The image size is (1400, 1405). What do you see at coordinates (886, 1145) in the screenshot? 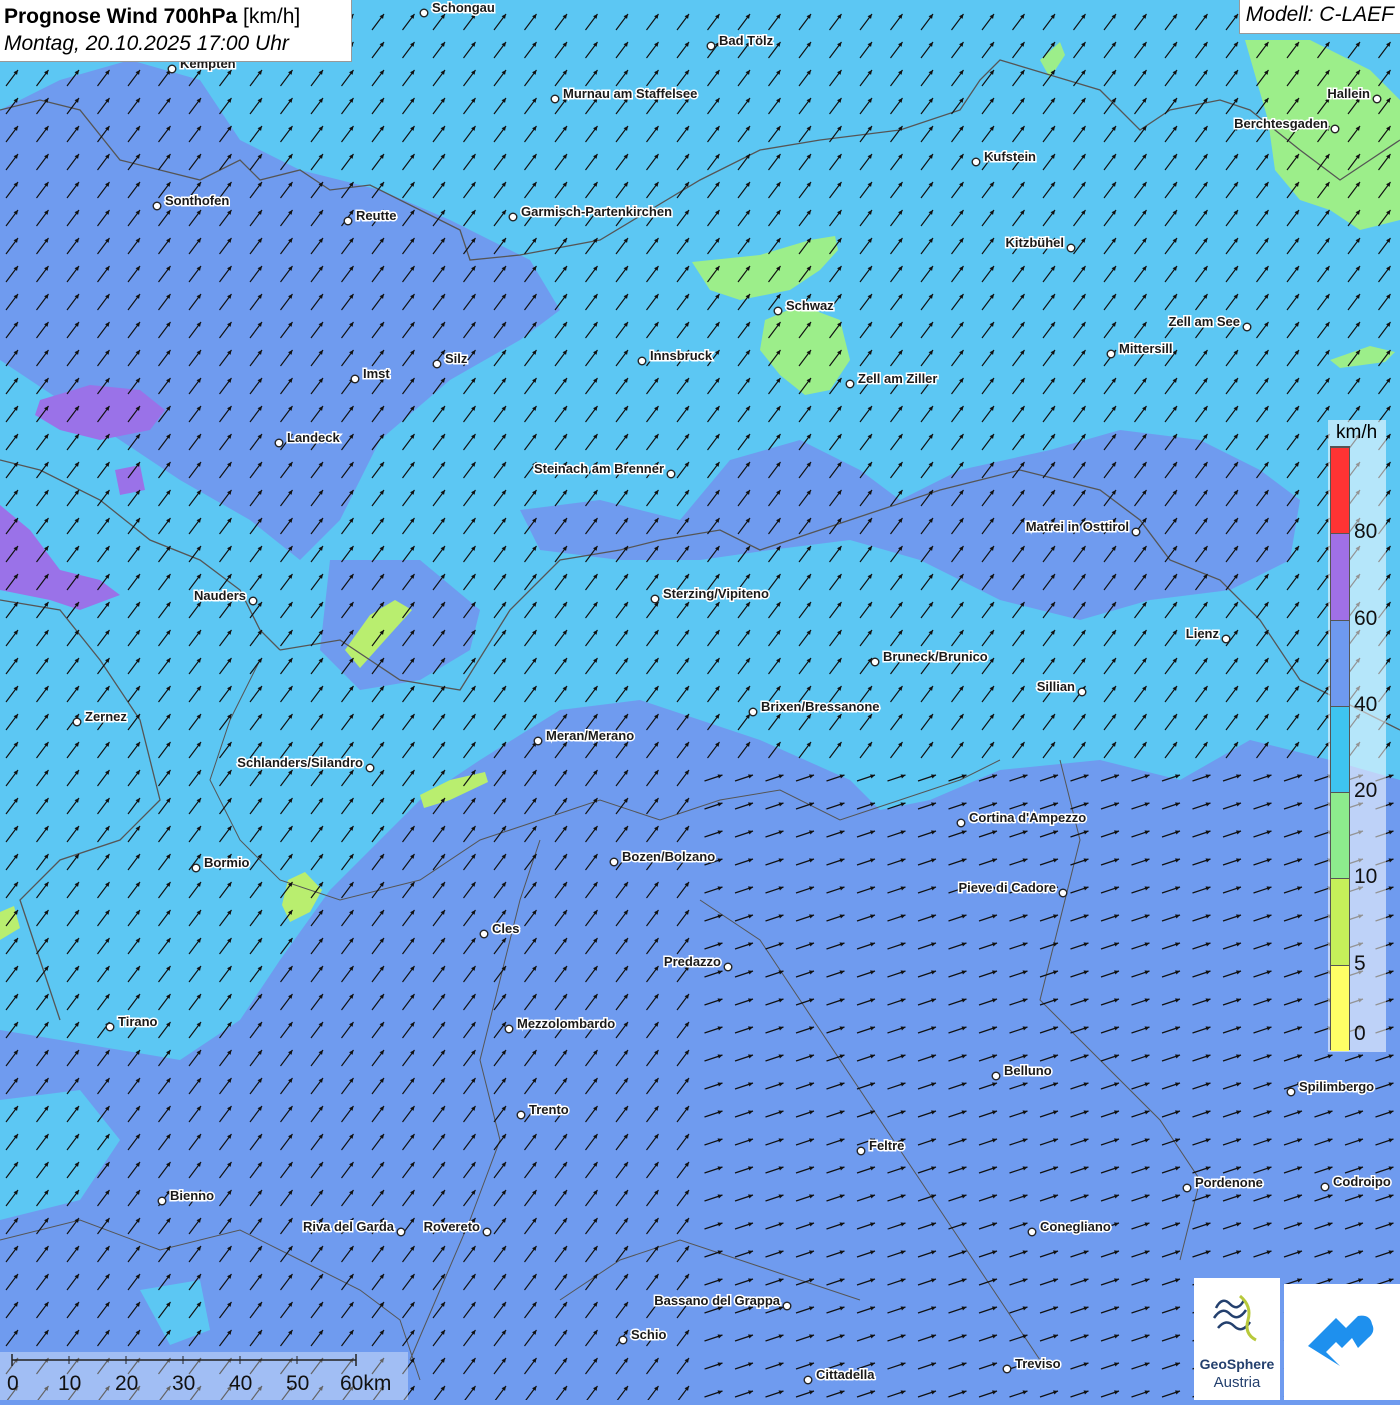
I see `city-label: Feltre` at bounding box center [886, 1145].